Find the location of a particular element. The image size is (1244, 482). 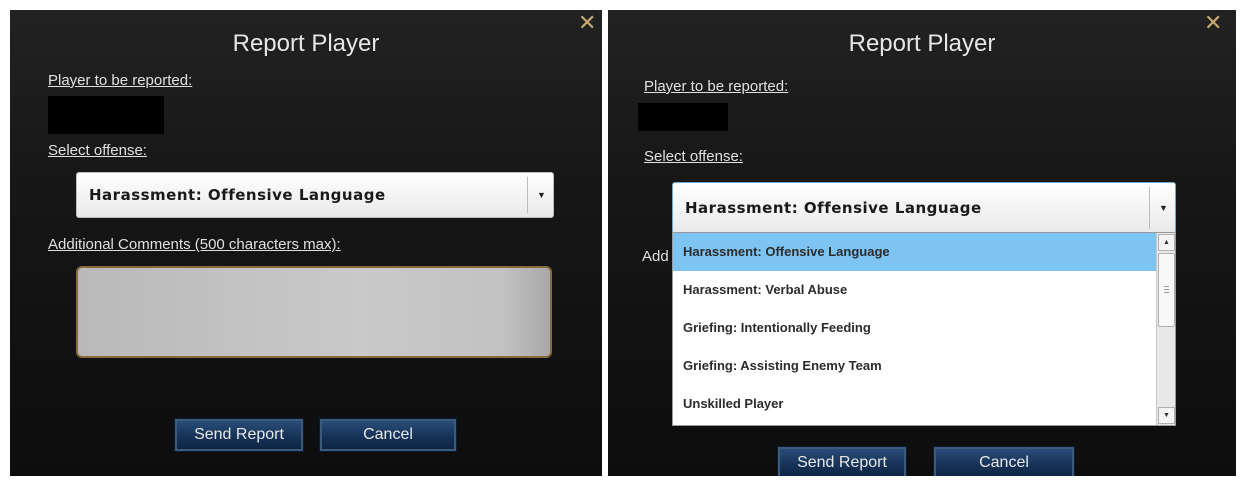

offense-option: Harassment: Verbal Abuse is located at coordinates (915, 290).